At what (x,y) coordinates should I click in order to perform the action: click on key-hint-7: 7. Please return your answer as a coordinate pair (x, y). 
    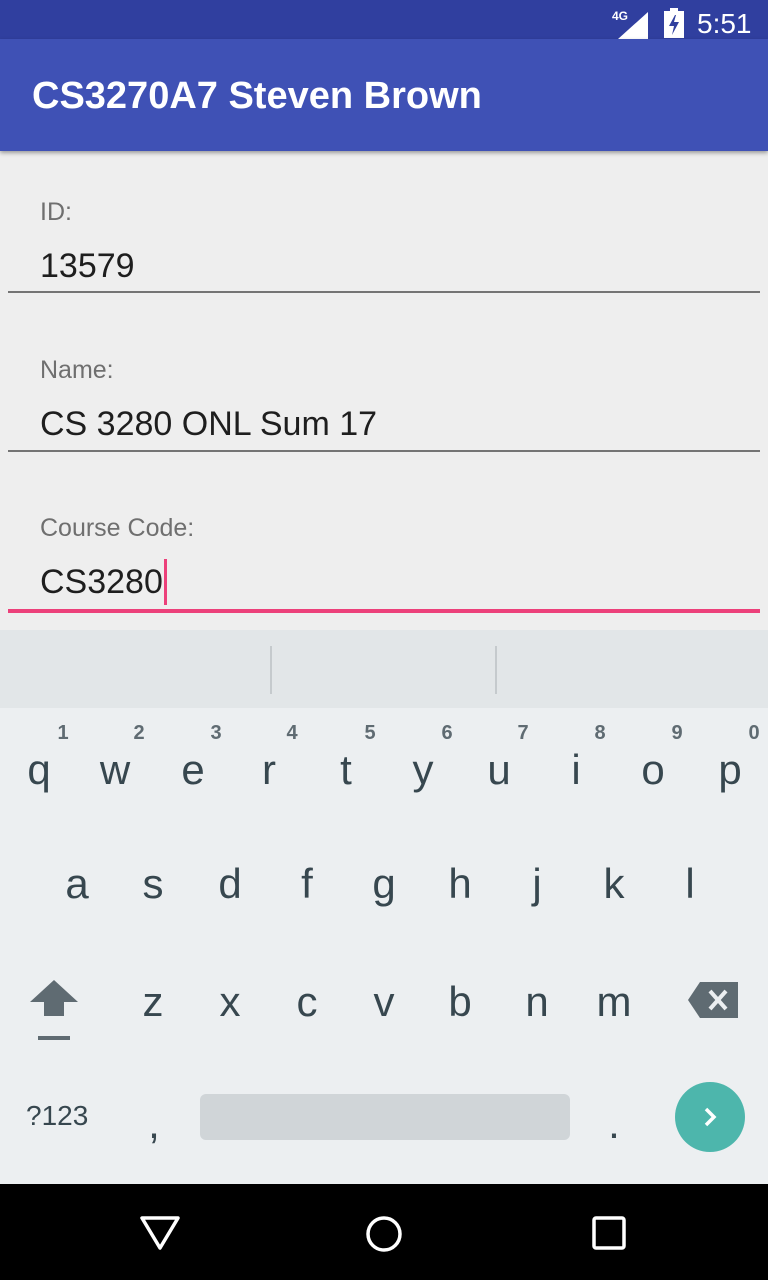
    Looking at the image, I should click on (523, 733).